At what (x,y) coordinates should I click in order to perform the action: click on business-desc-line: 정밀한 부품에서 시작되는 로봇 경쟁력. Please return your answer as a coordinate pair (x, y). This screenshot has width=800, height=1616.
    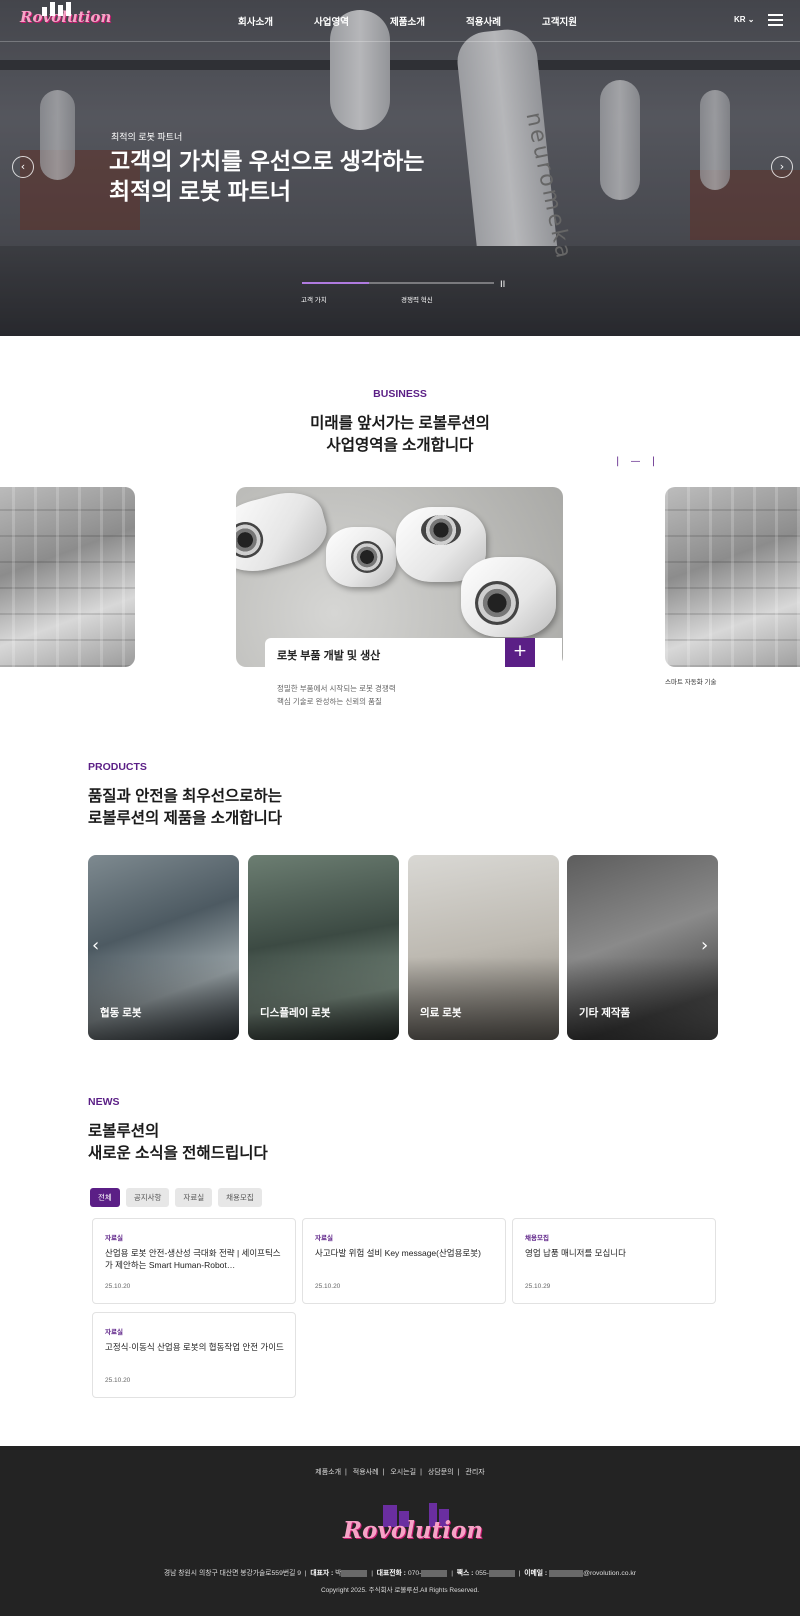
    Looking at the image, I should click on (336, 688).